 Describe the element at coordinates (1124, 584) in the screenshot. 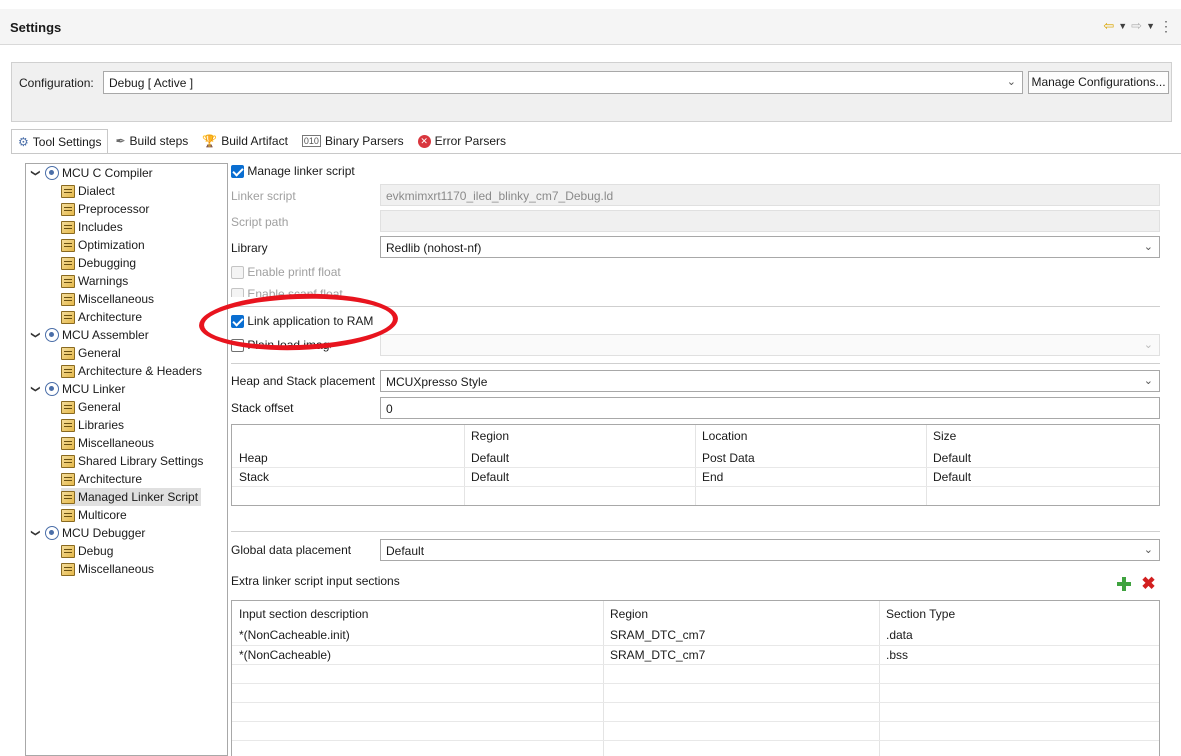

I see `add-icon` at that location.